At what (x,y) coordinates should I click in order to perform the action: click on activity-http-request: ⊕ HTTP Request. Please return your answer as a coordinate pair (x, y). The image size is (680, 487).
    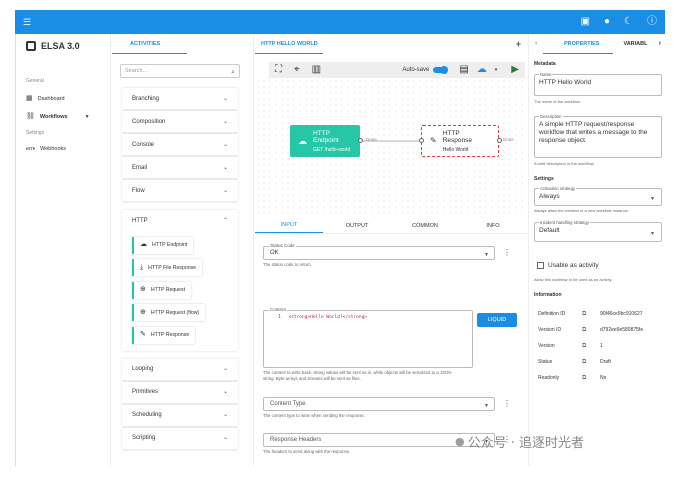
    Looking at the image, I should click on (162, 290).